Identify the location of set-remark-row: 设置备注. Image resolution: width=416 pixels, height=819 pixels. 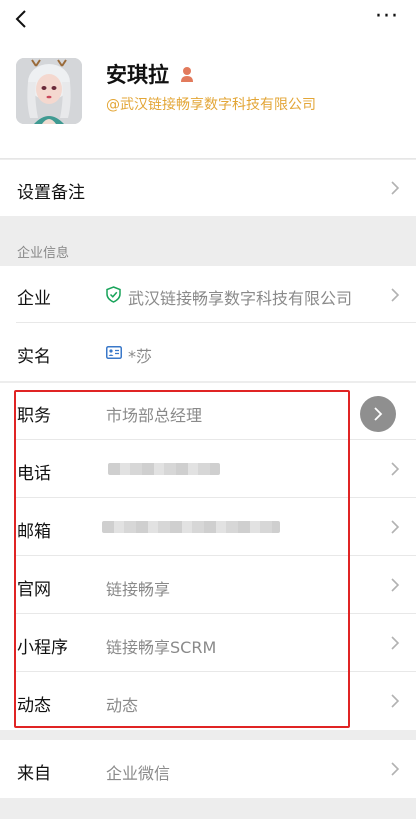
(208, 188).